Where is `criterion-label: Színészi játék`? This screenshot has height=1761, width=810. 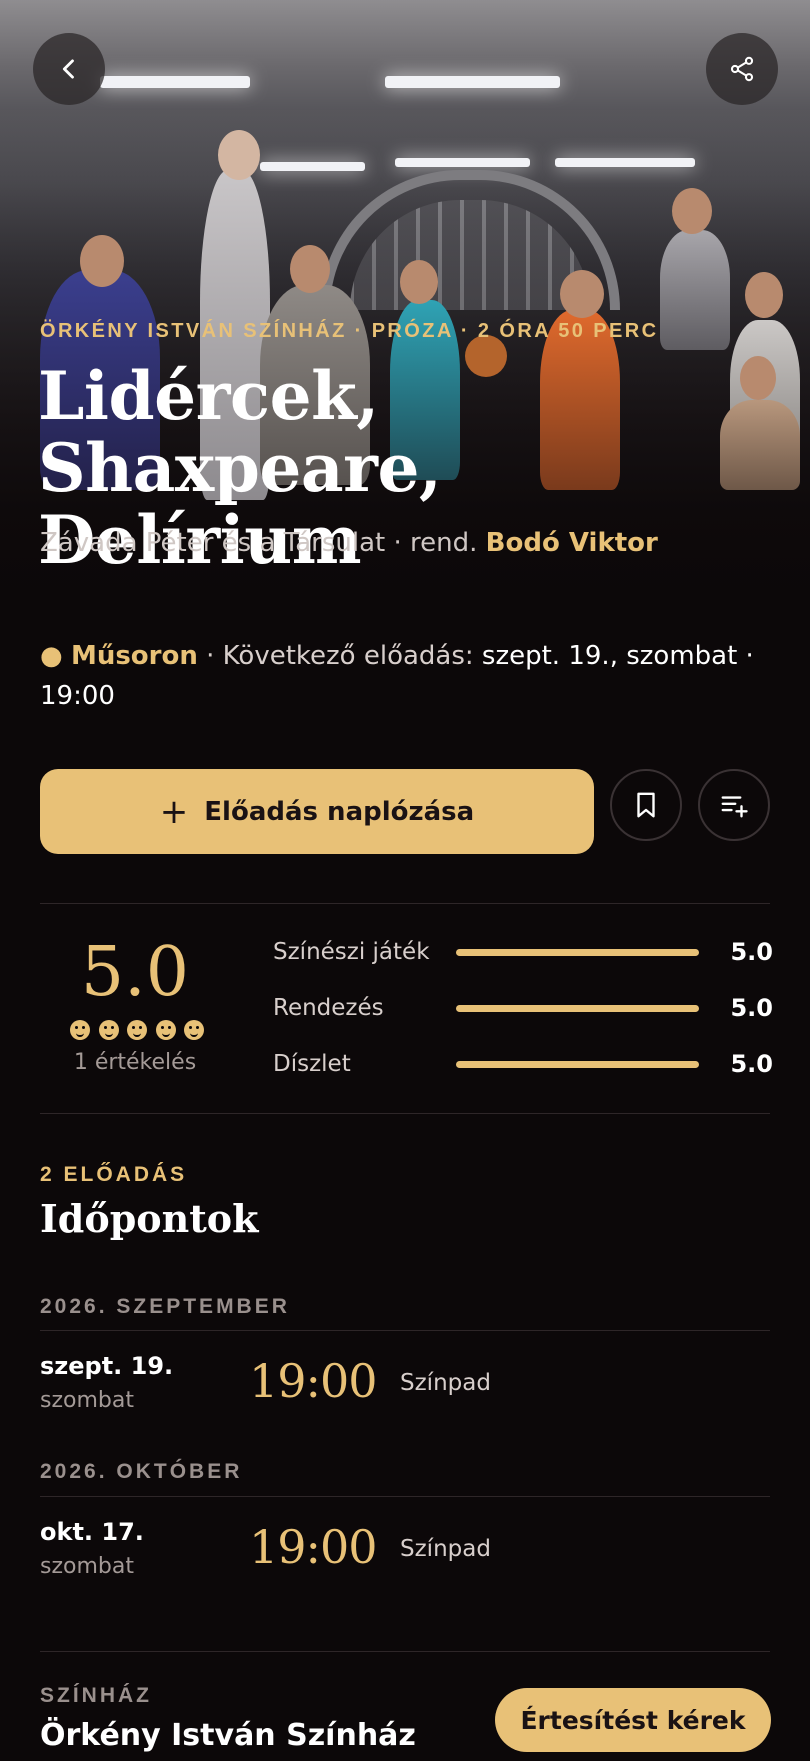
criterion-label: Színészi játék is located at coordinates (351, 952).